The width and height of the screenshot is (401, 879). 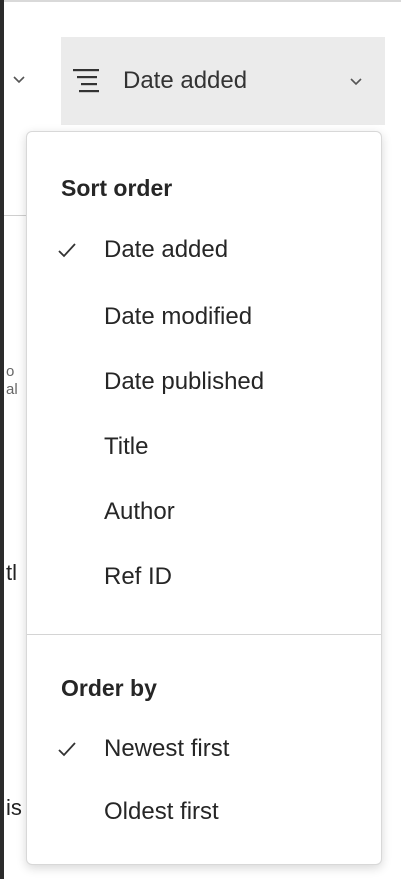 I want to click on menu-item-label: Date added, so click(x=166, y=249).